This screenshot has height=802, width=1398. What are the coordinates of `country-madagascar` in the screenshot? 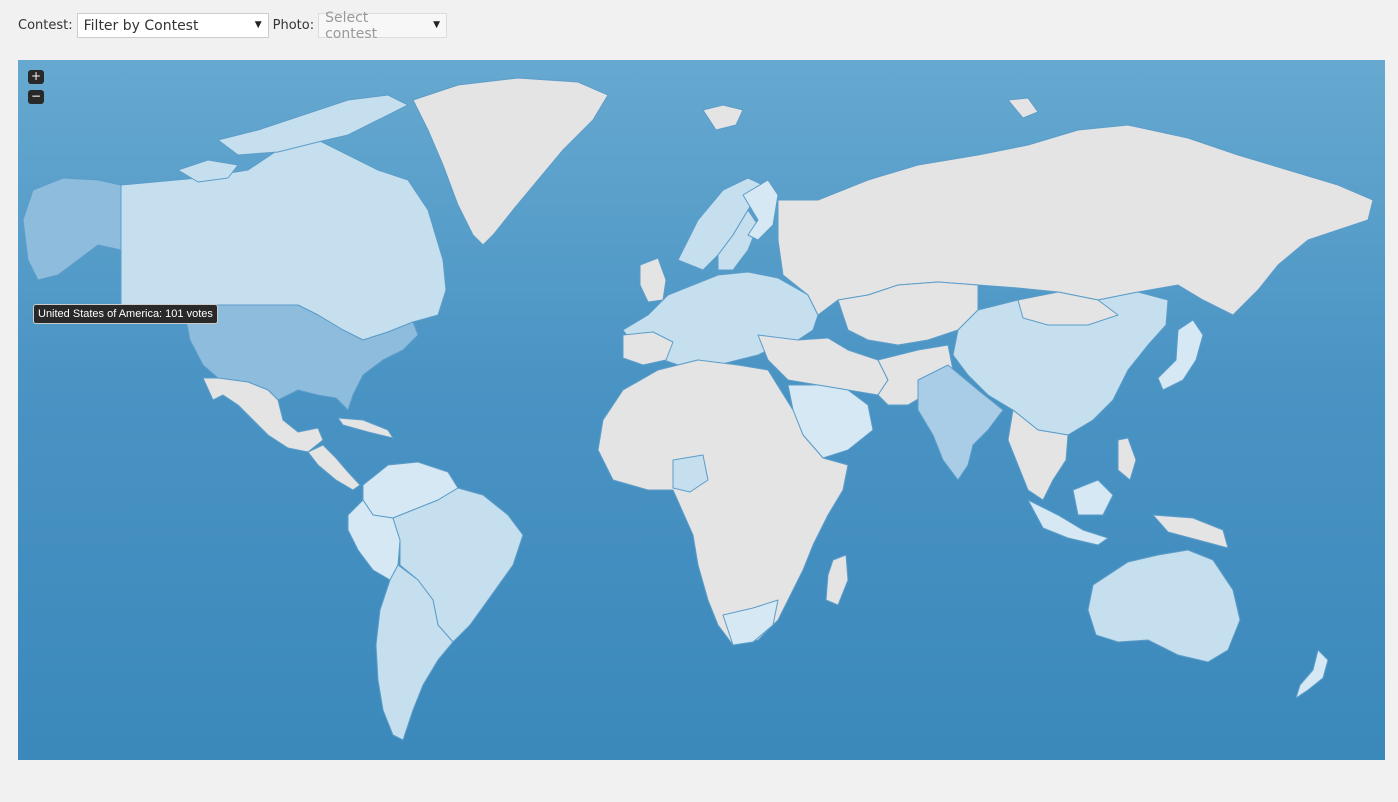 It's located at (837, 580).